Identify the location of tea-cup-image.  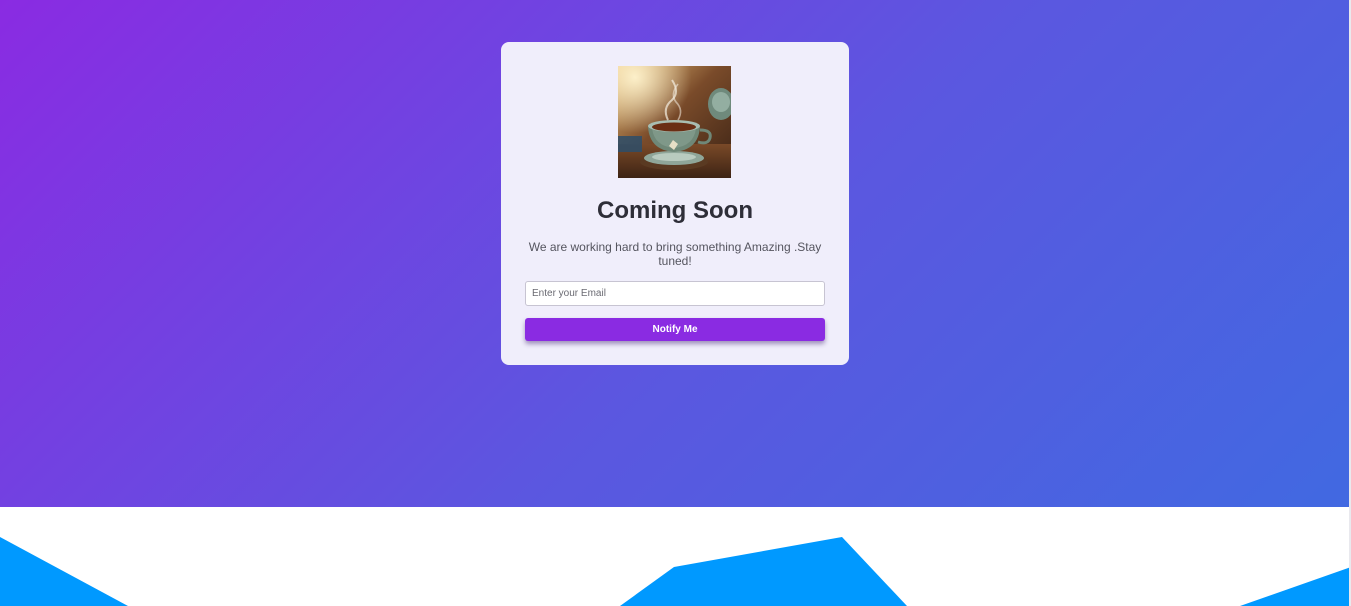
(674, 122).